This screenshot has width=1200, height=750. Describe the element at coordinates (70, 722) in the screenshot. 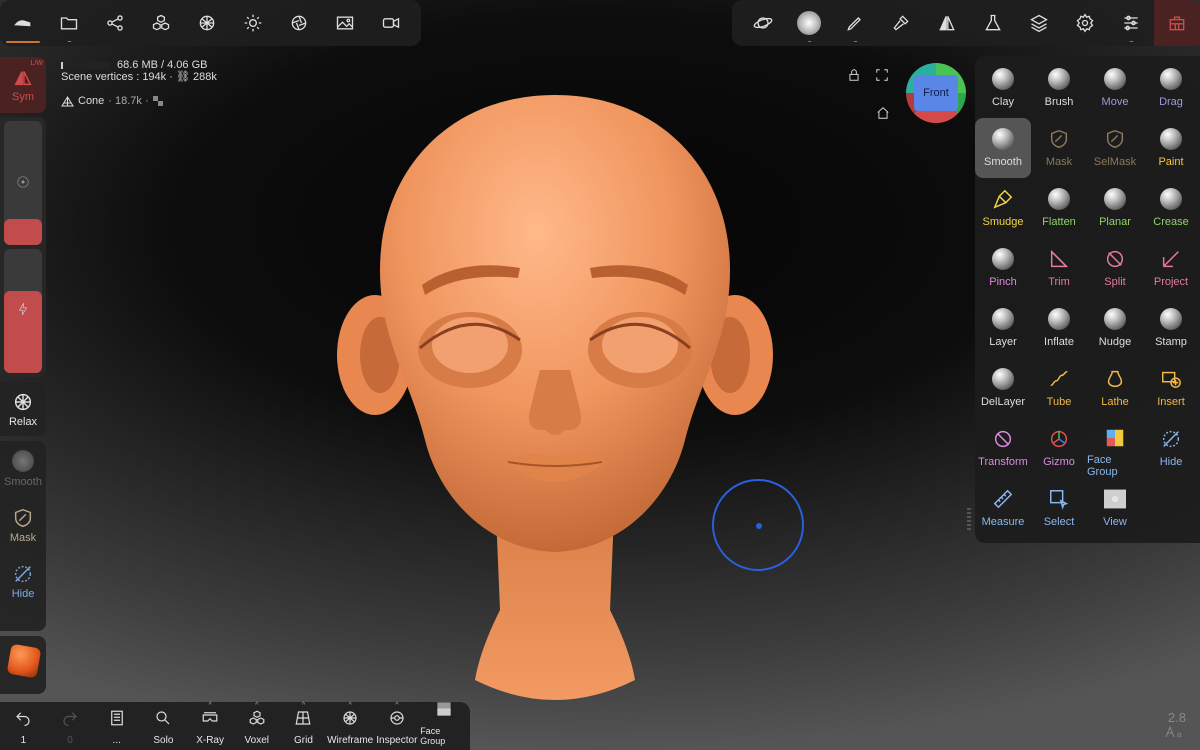

I see `redo-icon` at that location.